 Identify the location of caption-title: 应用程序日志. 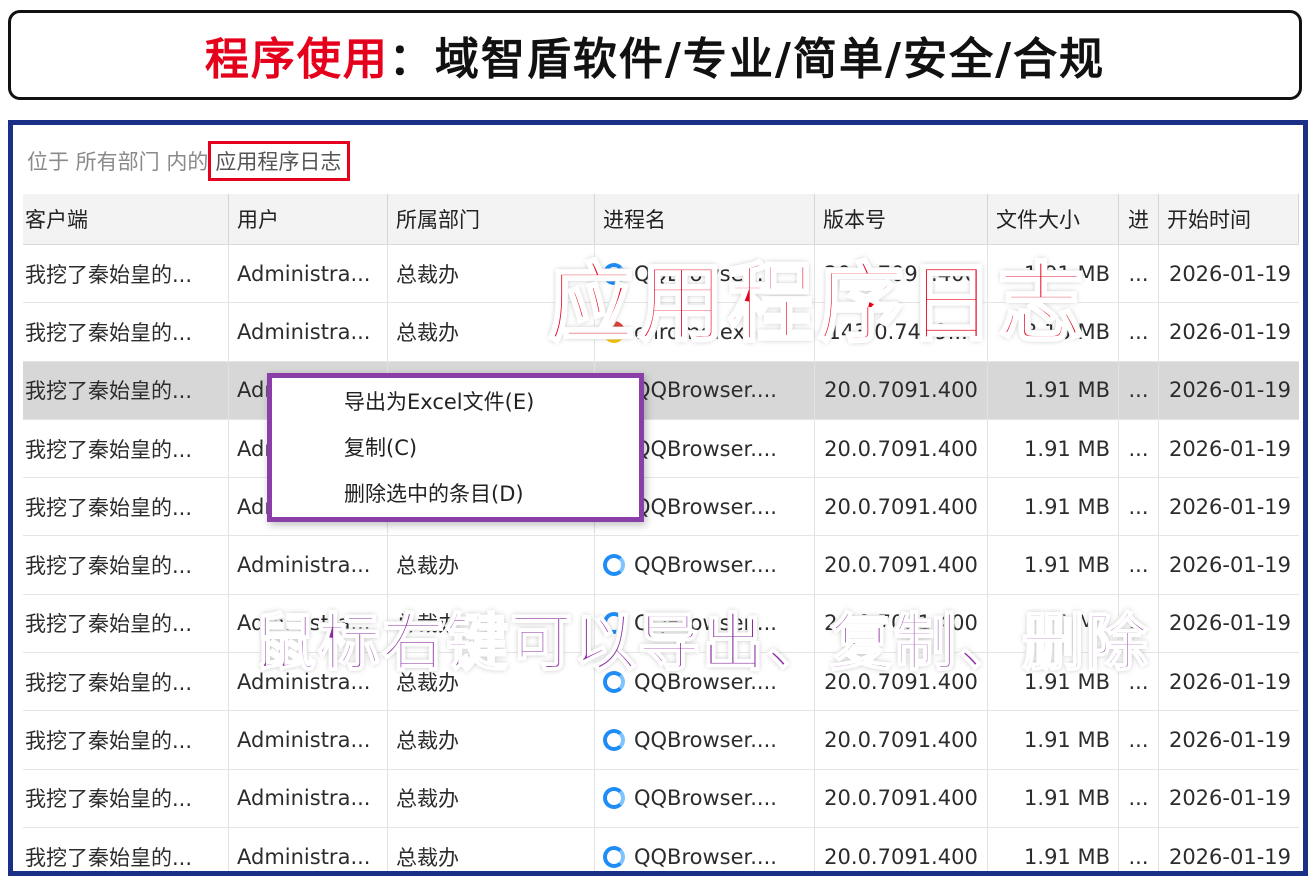
(817, 304).